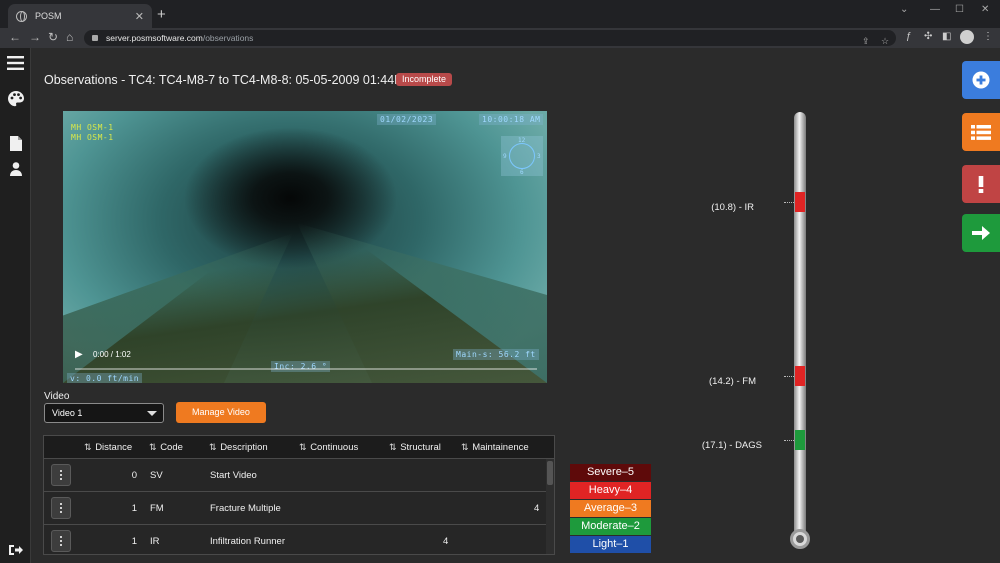  I want to click on minimize-icon: —, so click(935, 9).